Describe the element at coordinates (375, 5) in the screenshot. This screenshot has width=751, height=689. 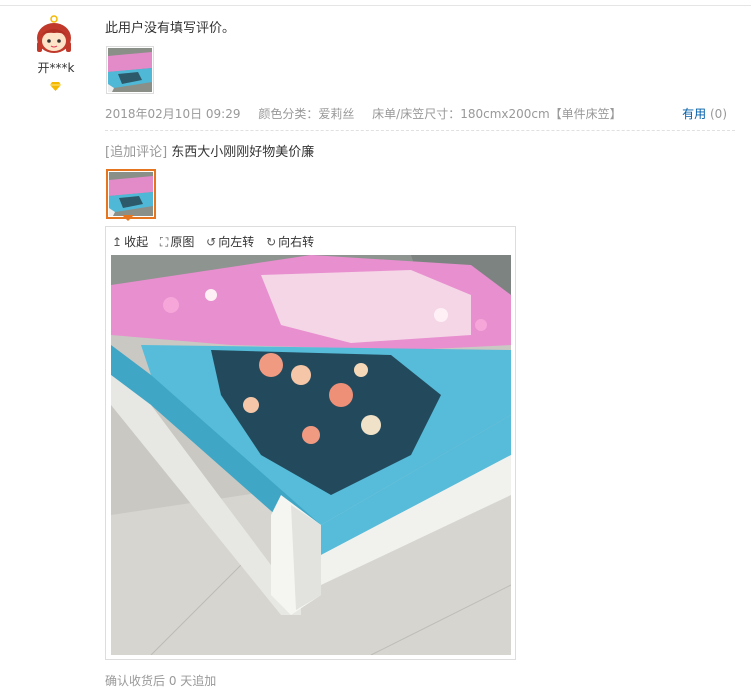
I see `top-divider` at that location.